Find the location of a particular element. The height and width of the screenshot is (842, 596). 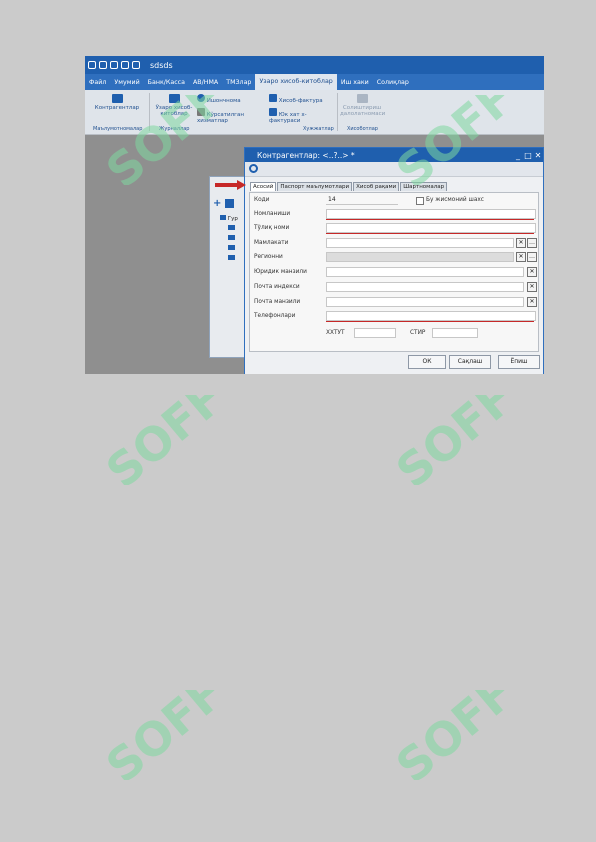

region-field is located at coordinates (420, 257).